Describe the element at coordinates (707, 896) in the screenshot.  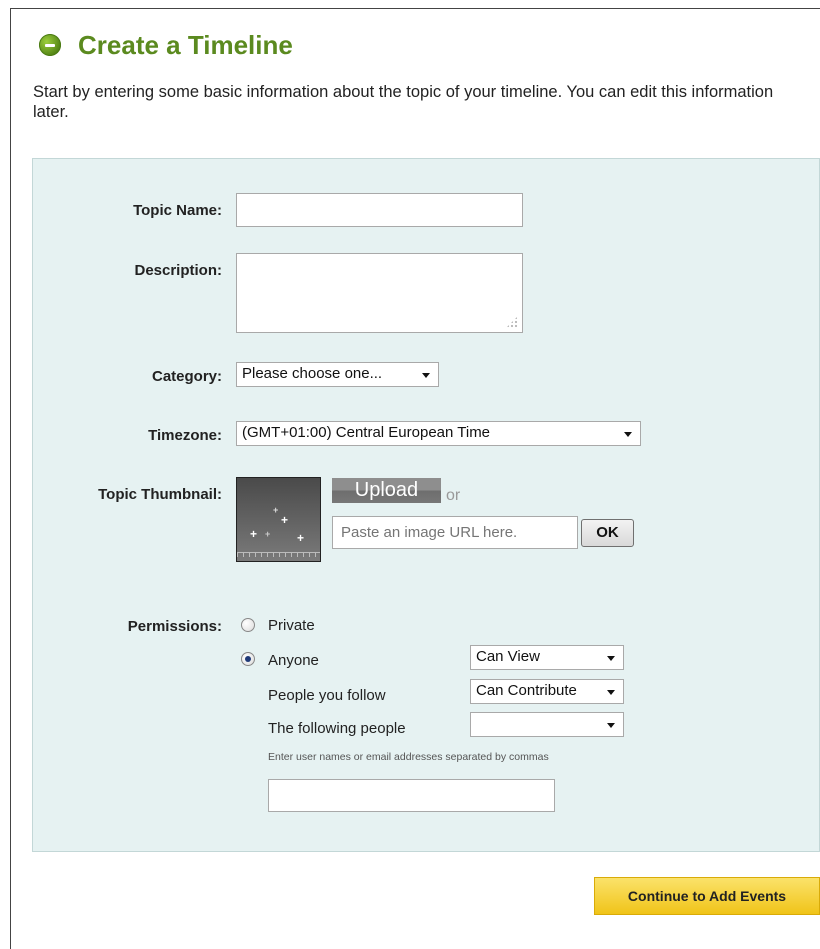
I see `continue-button: Continue to Add Events` at that location.